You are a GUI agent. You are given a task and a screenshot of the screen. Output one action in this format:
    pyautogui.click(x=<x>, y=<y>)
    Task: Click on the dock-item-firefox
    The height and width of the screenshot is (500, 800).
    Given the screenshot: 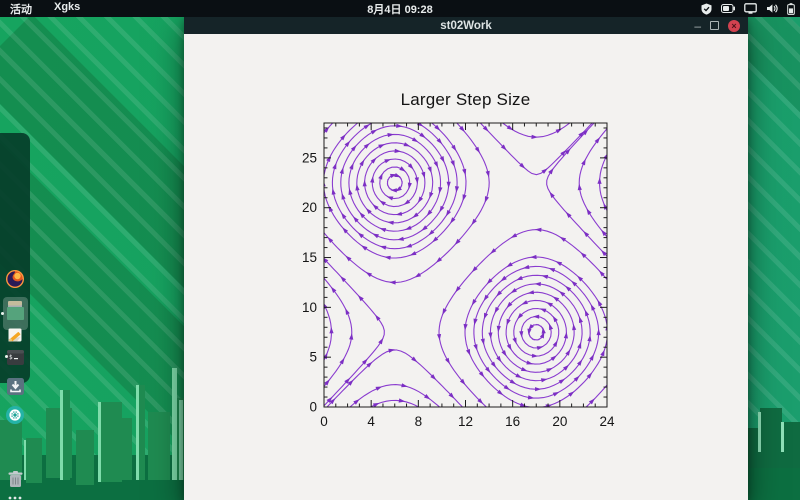 What is the action you would take?
    pyautogui.click(x=15, y=279)
    